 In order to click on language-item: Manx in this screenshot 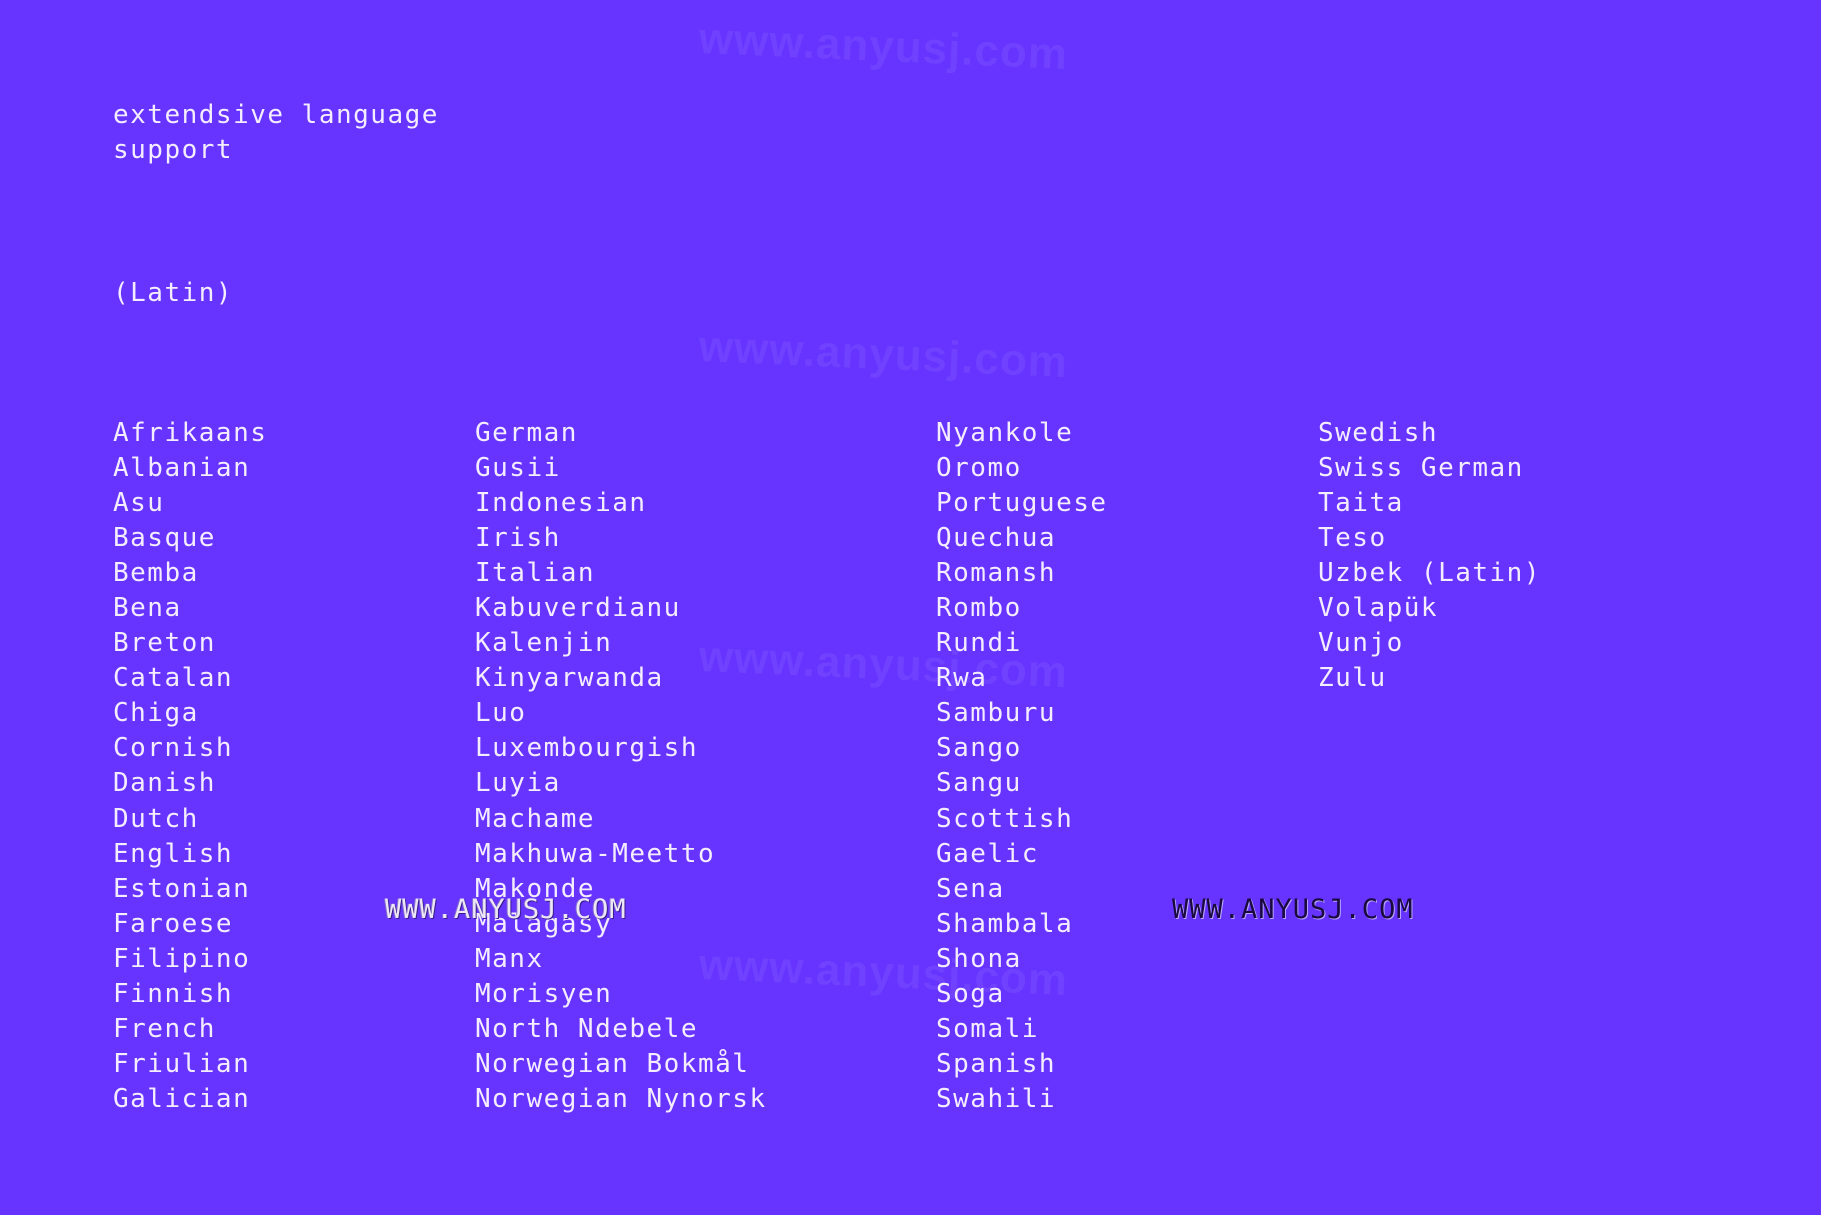, I will do `click(509, 958)`.